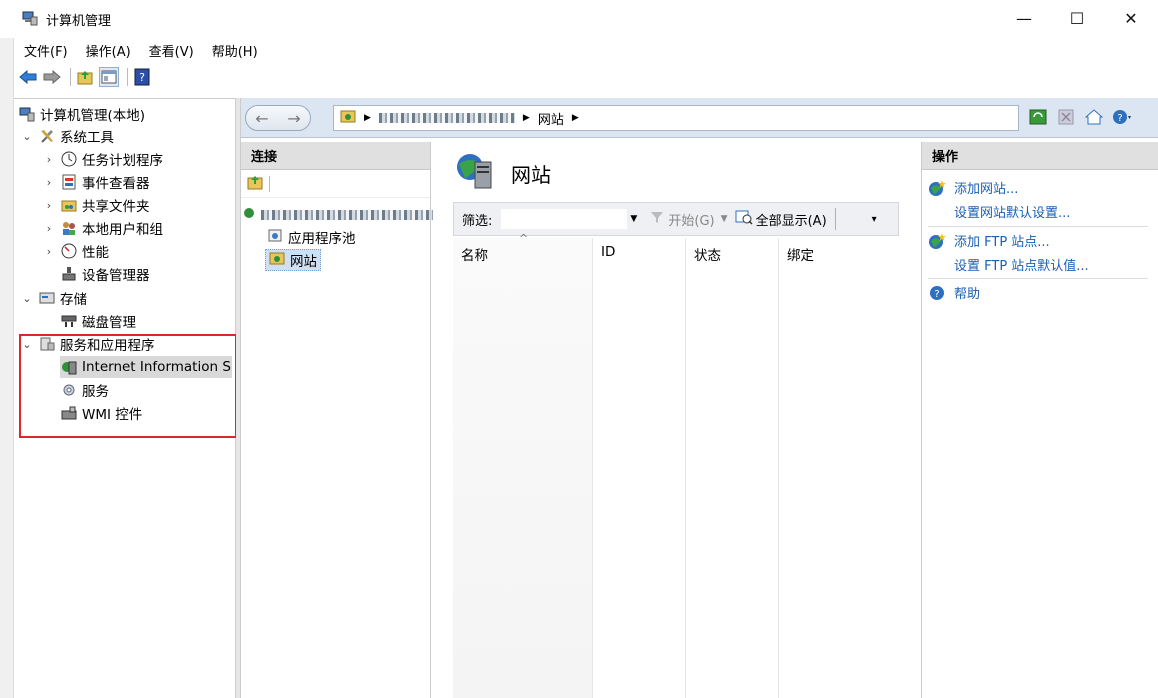  Describe the element at coordinates (1038, 278) in the screenshot. I see `actions-separator` at that location.